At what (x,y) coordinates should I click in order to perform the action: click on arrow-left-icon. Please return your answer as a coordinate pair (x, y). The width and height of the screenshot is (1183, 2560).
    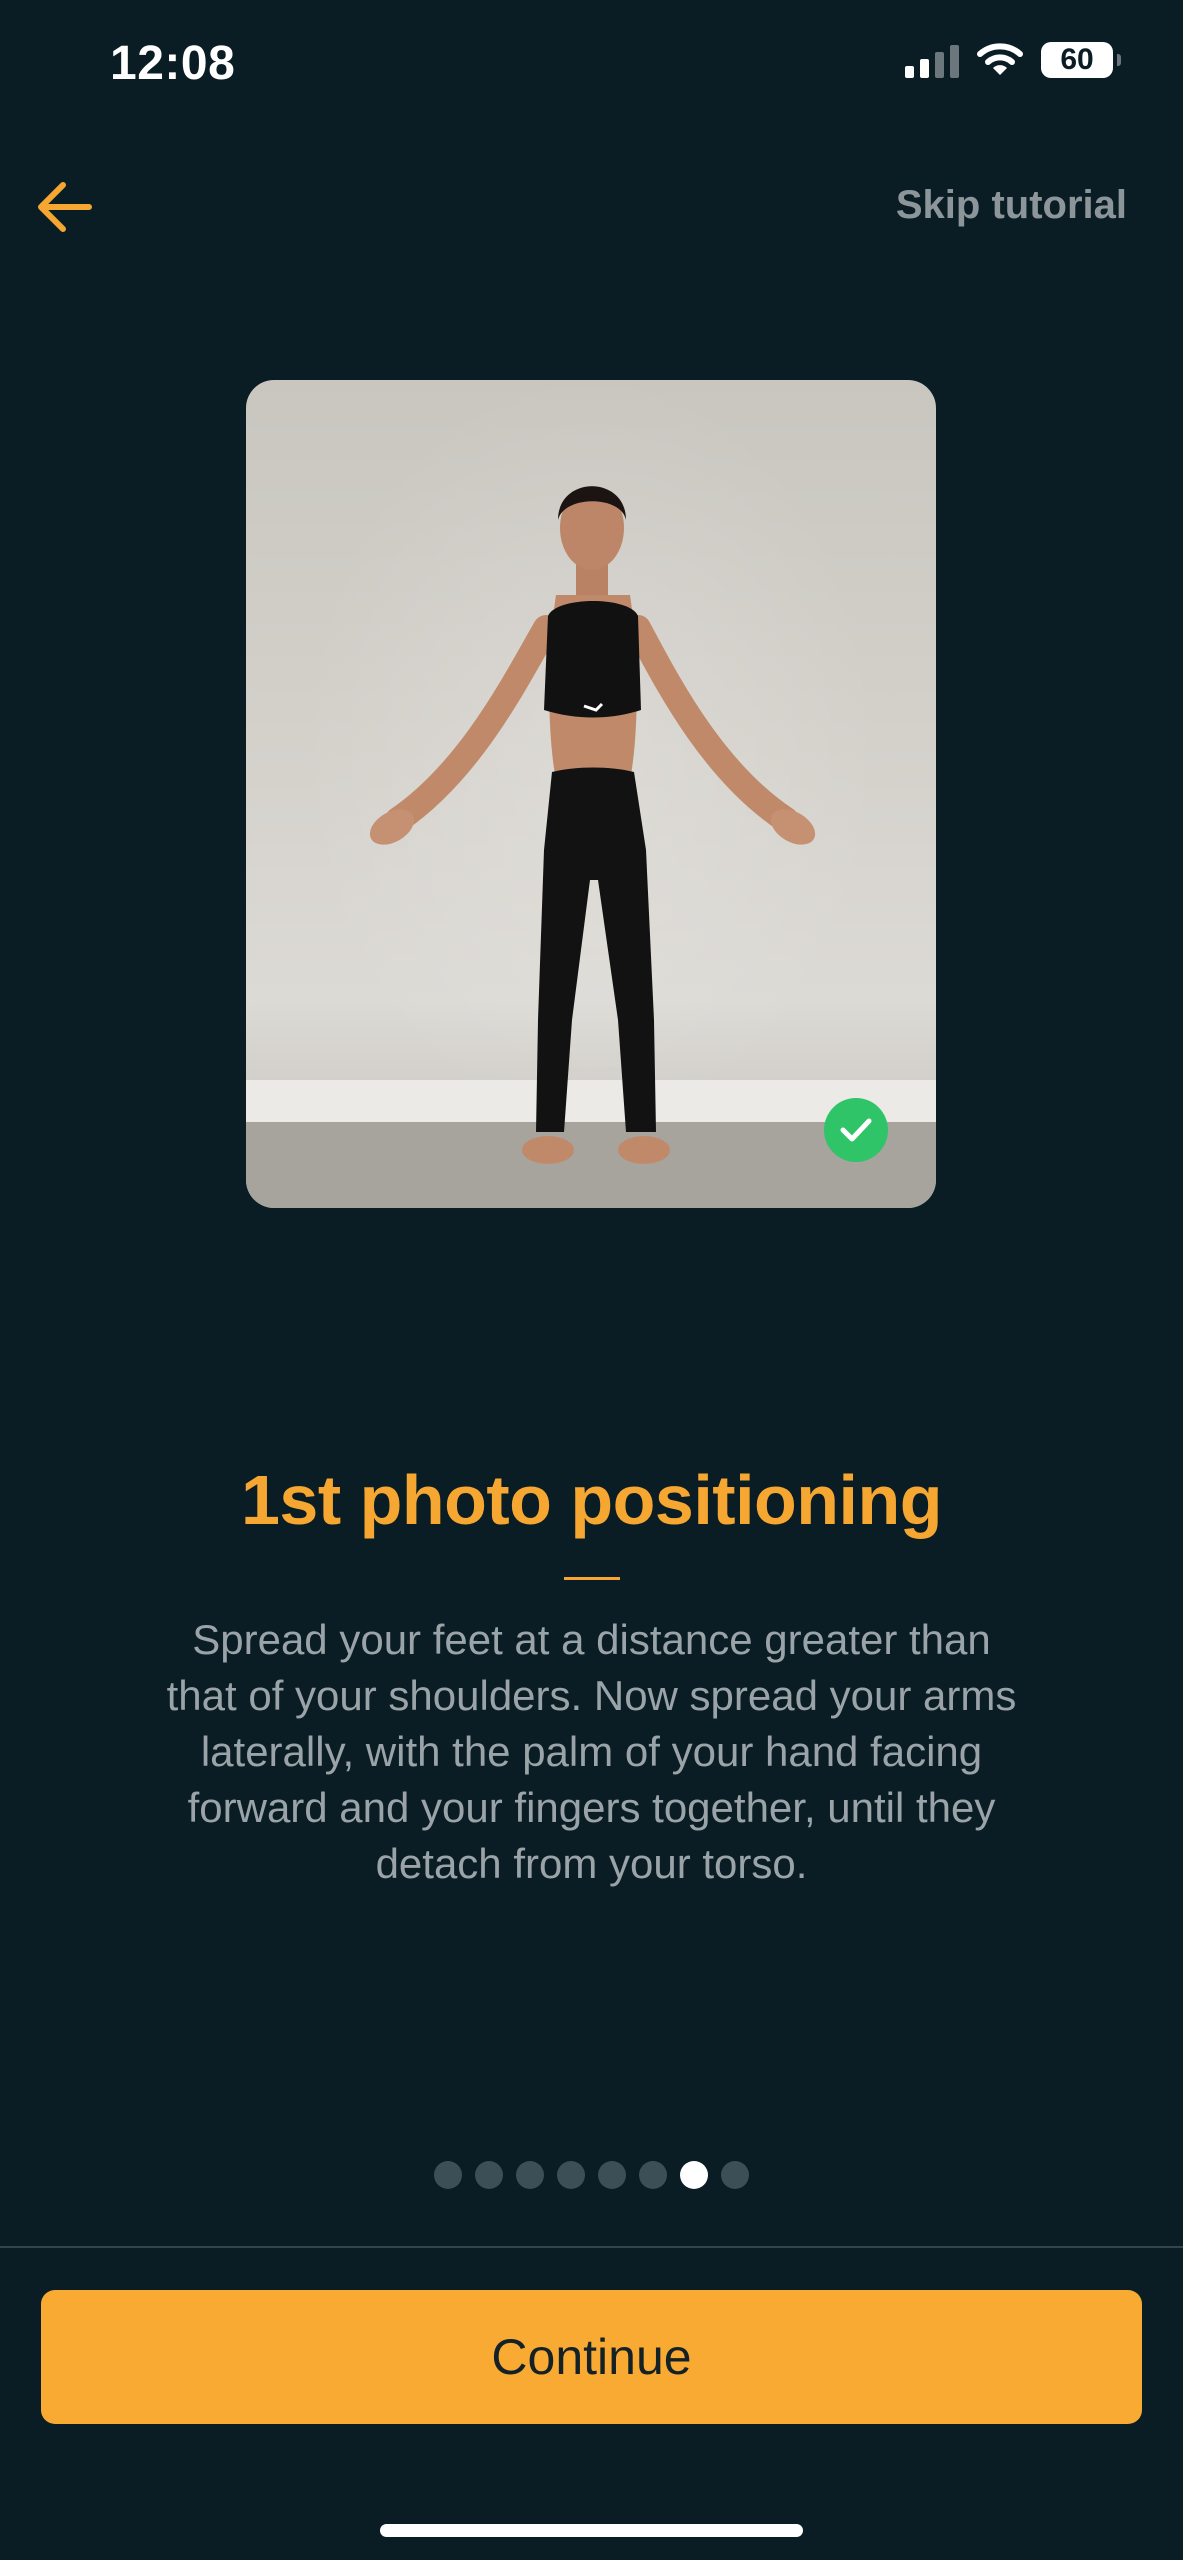
    Looking at the image, I should click on (65, 207).